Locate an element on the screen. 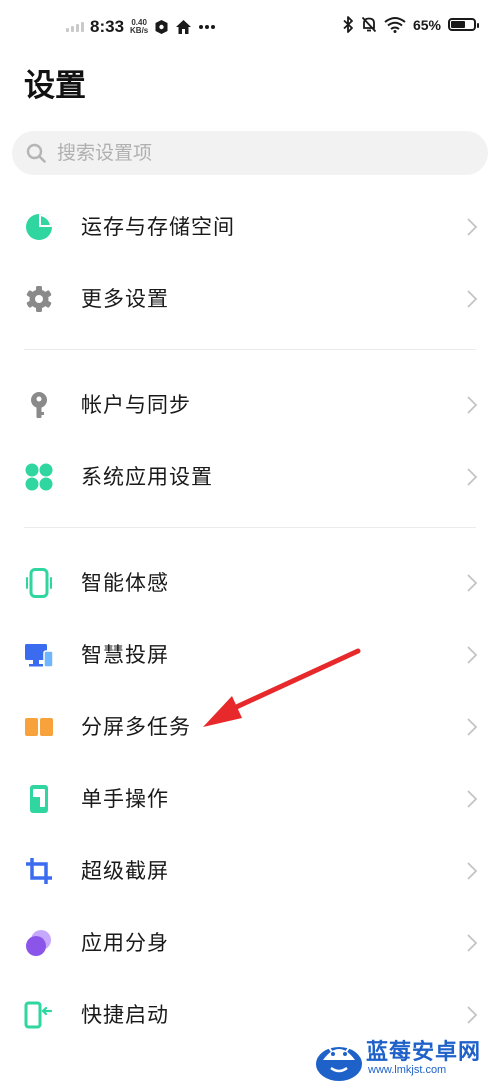 This screenshot has width=500, height=1084. watermark-url: www.lmkjst.com is located at coordinates (407, 1070).